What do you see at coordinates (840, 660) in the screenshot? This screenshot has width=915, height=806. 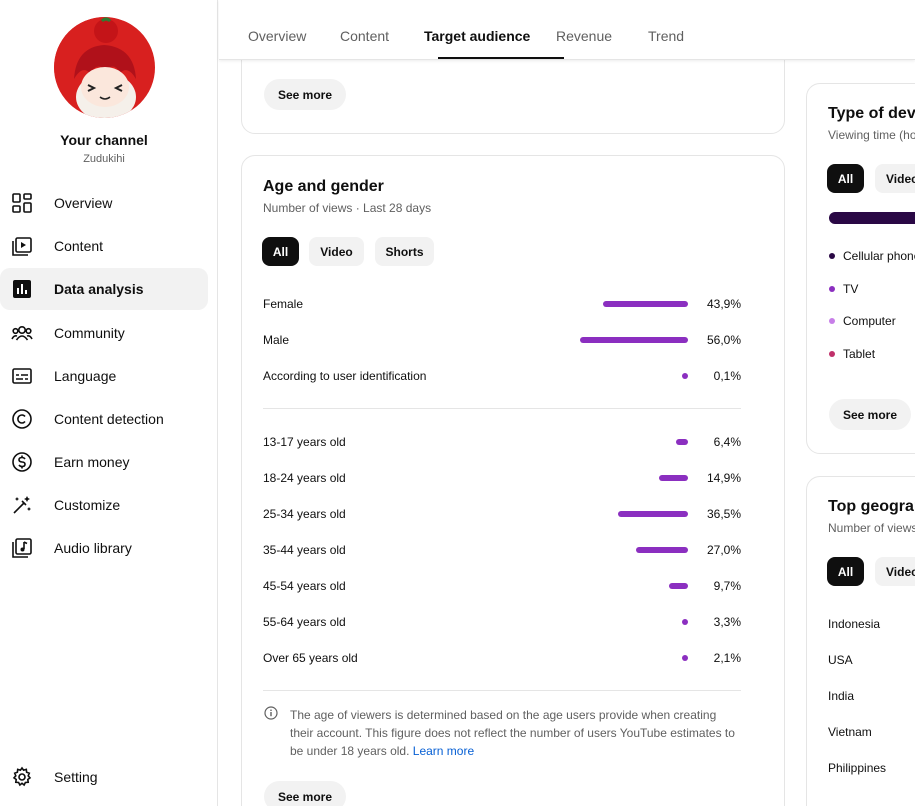 I see `country-label: USA` at bounding box center [840, 660].